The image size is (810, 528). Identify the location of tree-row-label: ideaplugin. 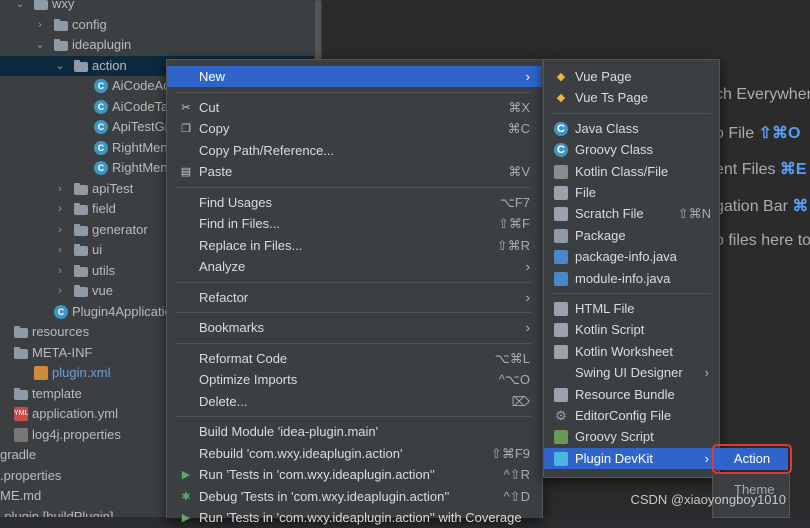
(102, 44).